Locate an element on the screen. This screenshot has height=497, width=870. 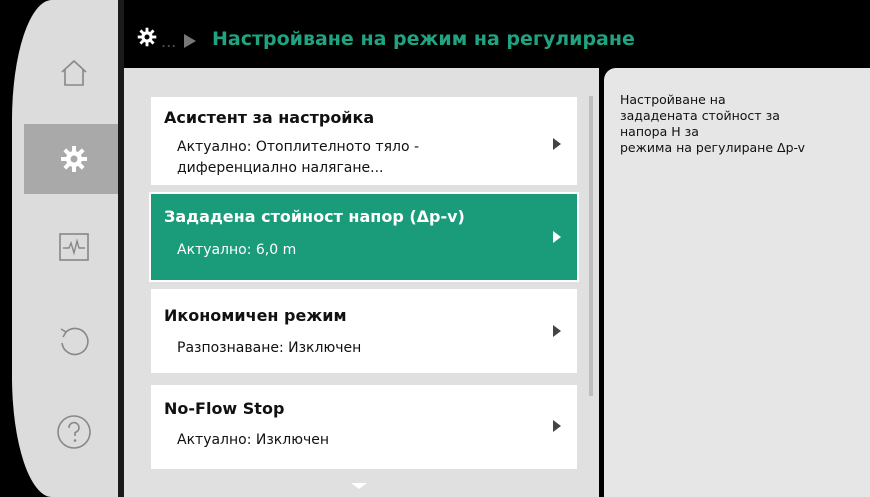
home-icon is located at coordinates (74, 72).